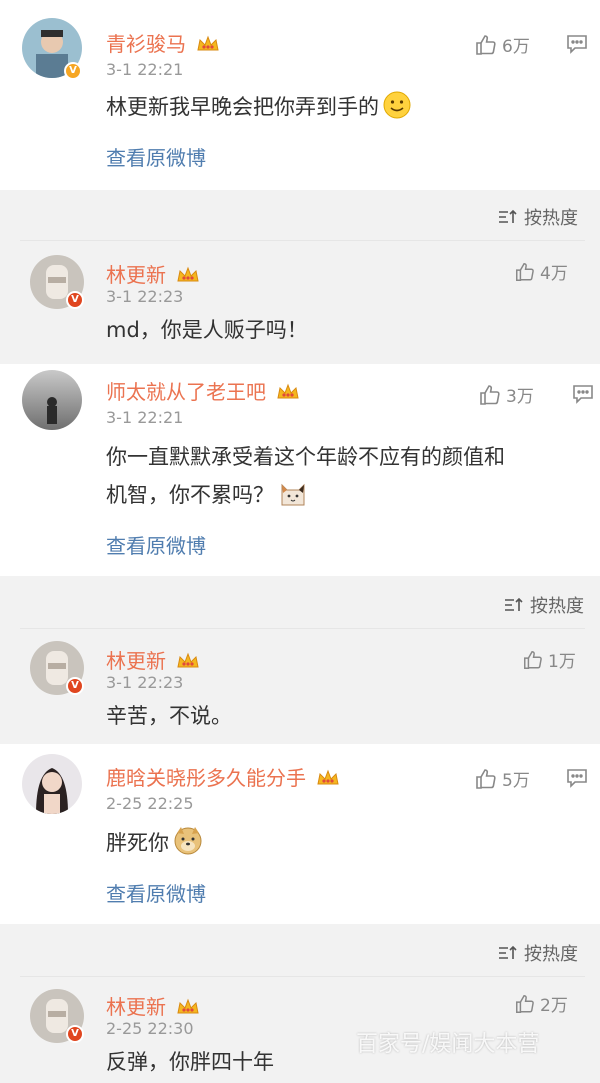 Image resolution: width=600 pixels, height=1083 pixels. I want to click on like-button: 3万, so click(506, 394).